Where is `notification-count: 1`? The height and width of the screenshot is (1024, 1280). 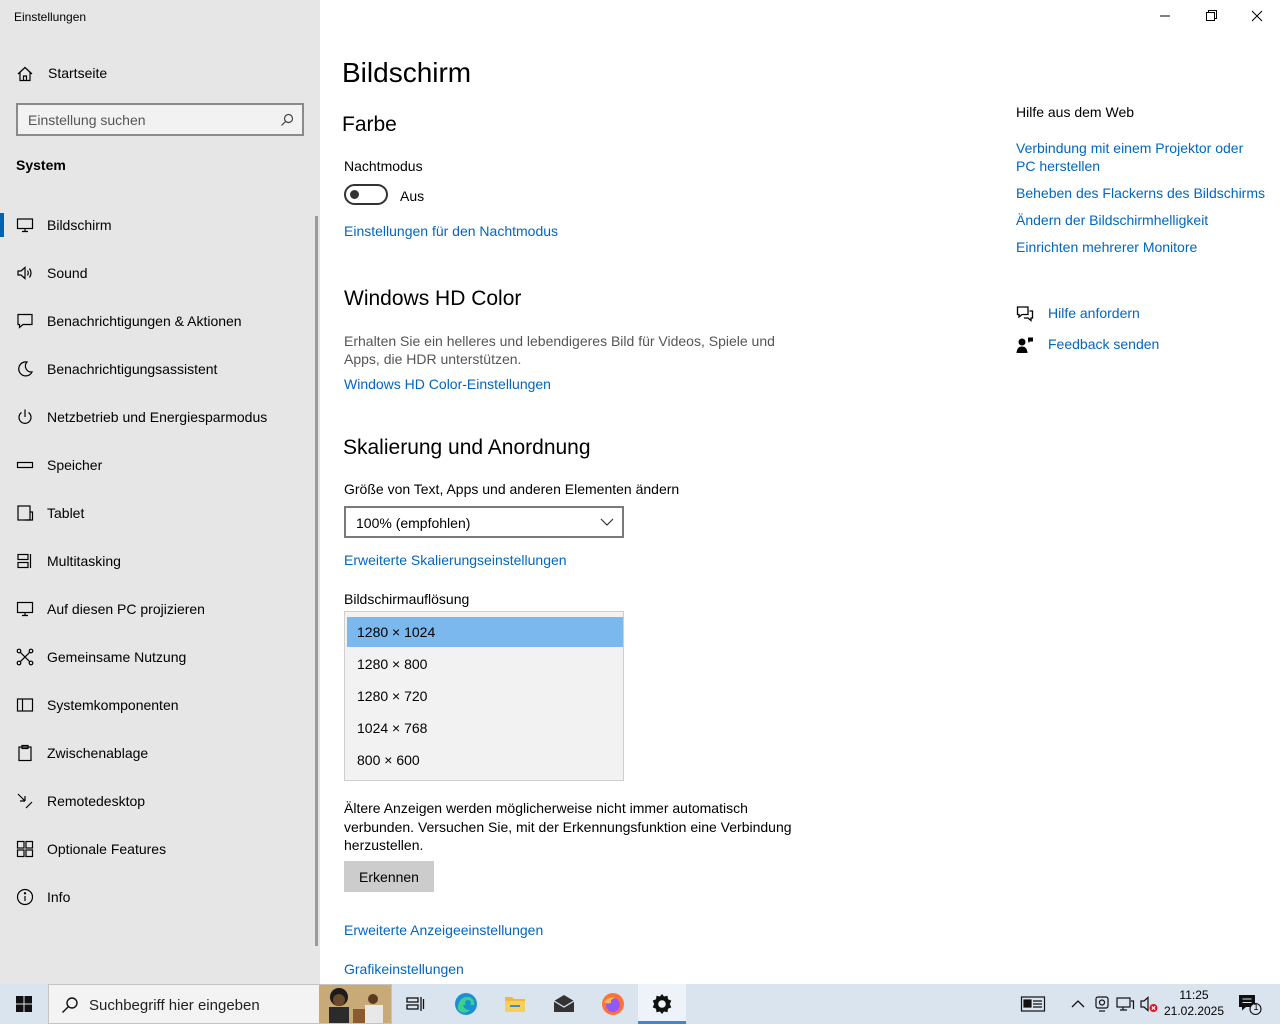
notification-count: 1 is located at coordinates (1256, 1007).